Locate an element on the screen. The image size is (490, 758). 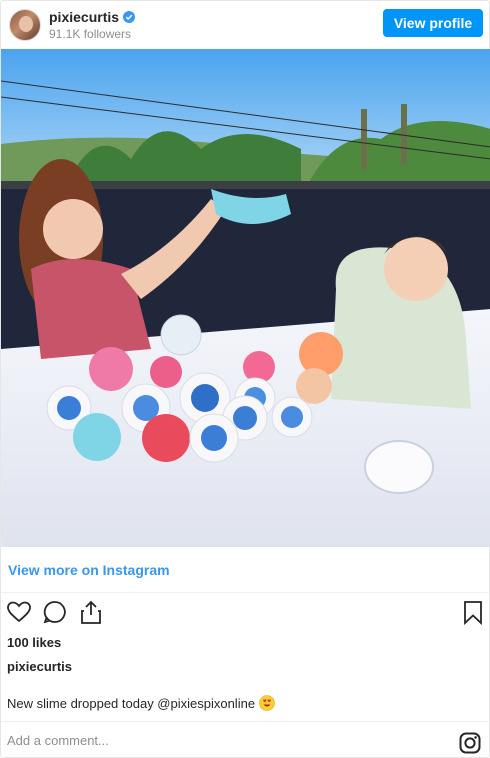
username-row: pixiecurtis is located at coordinates (92, 17).